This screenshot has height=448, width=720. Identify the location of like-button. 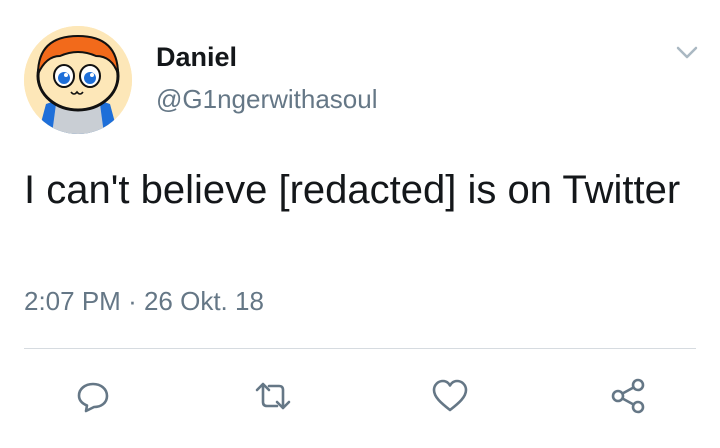
(450, 396).